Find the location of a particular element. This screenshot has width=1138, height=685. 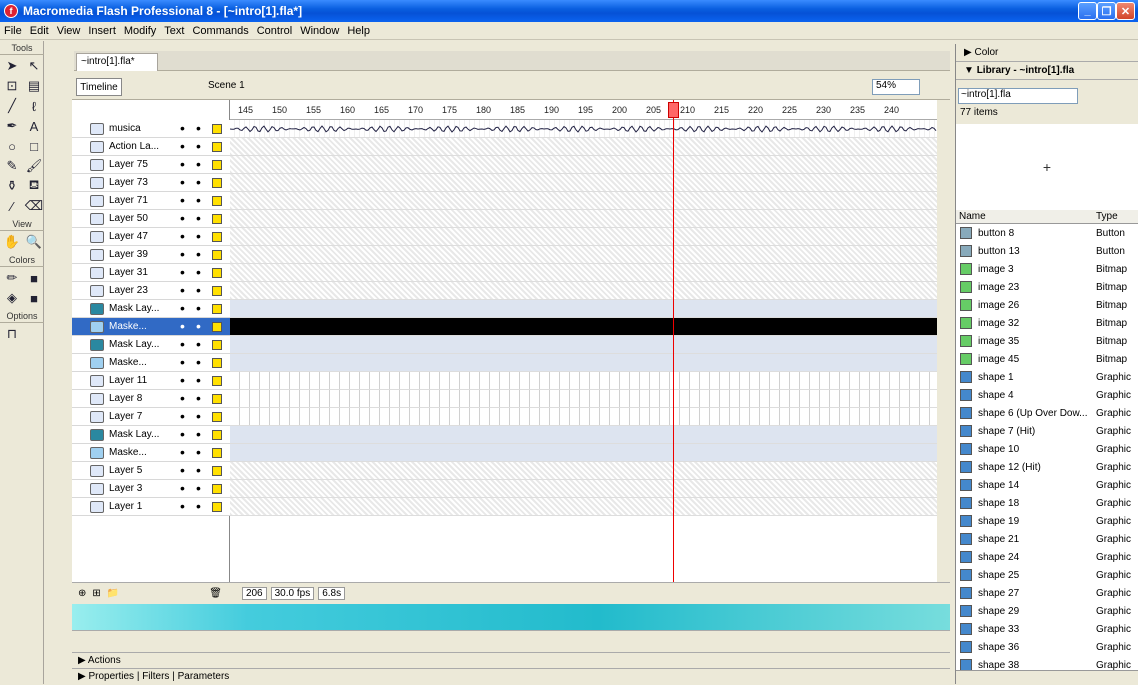

library-item: image 26 Bitmap is located at coordinates (1047, 305).